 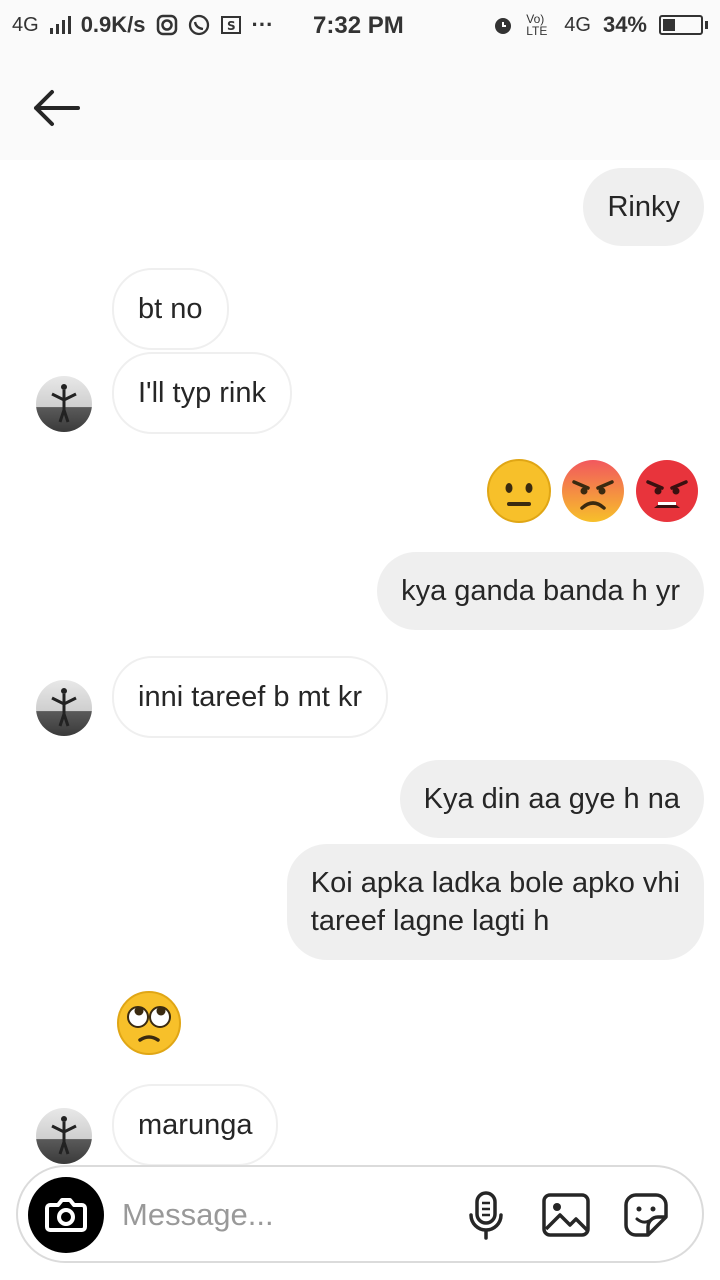 I want to click on eye-roll-face-icon, so click(x=149, y=1023).